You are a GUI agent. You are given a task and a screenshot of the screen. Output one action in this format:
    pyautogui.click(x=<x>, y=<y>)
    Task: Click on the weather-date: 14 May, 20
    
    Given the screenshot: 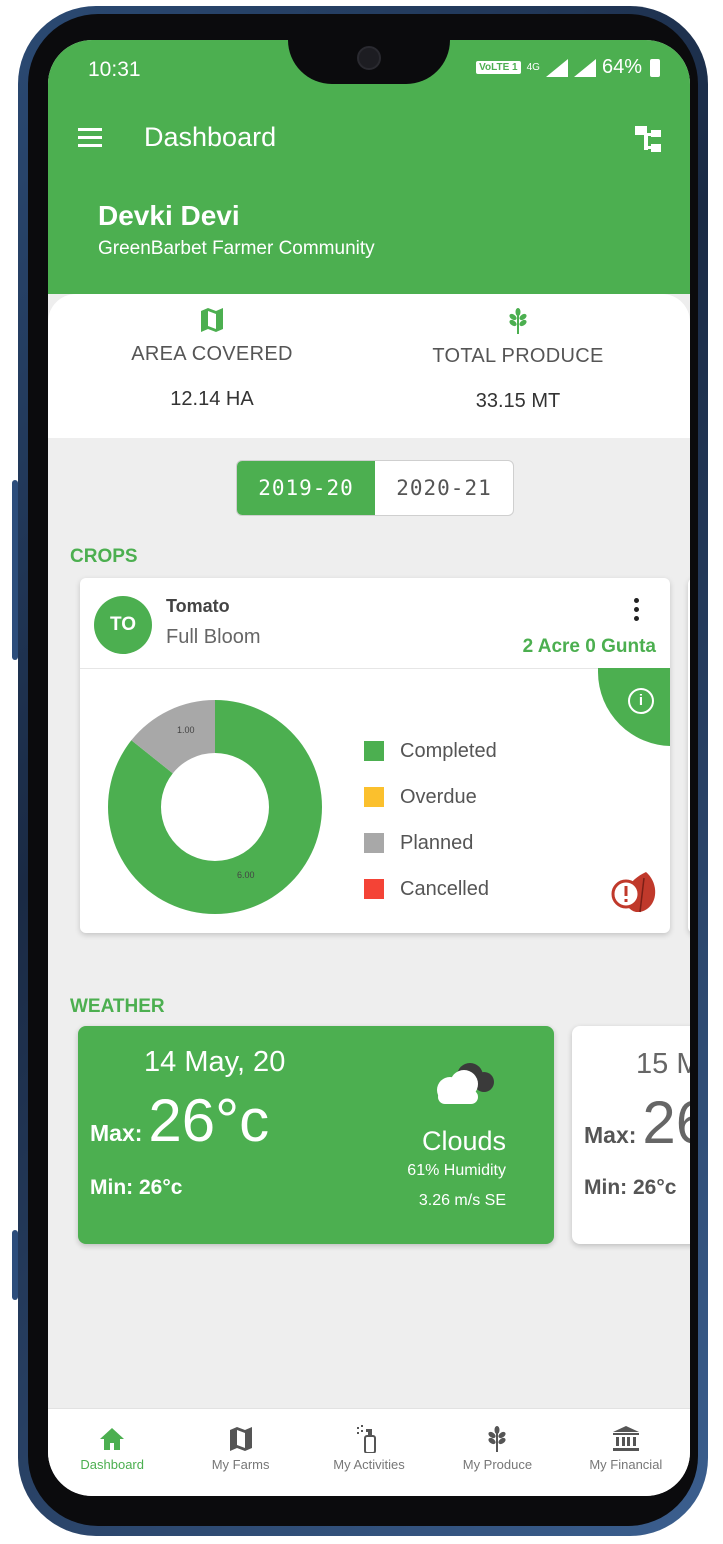 What is the action you would take?
    pyautogui.click(x=215, y=1062)
    